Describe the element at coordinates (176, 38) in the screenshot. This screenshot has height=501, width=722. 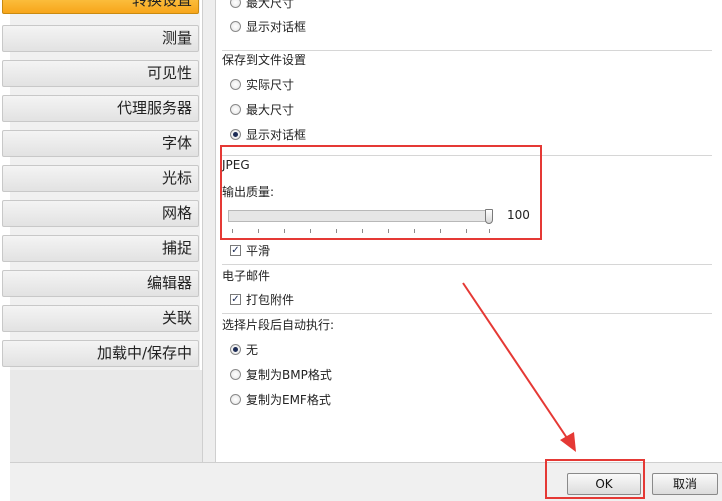
I see `sidebar-item-label: 测量` at that location.